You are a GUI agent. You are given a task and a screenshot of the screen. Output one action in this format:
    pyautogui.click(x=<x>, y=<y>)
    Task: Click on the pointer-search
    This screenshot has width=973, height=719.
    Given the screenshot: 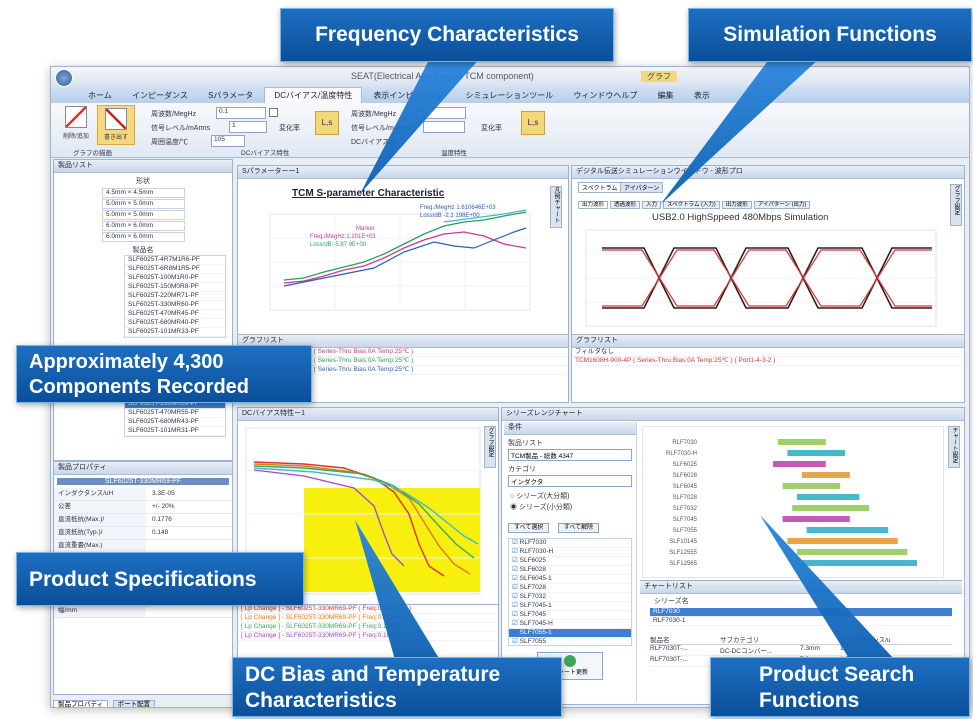 What is the action you would take?
    pyautogui.click(x=827, y=587)
    